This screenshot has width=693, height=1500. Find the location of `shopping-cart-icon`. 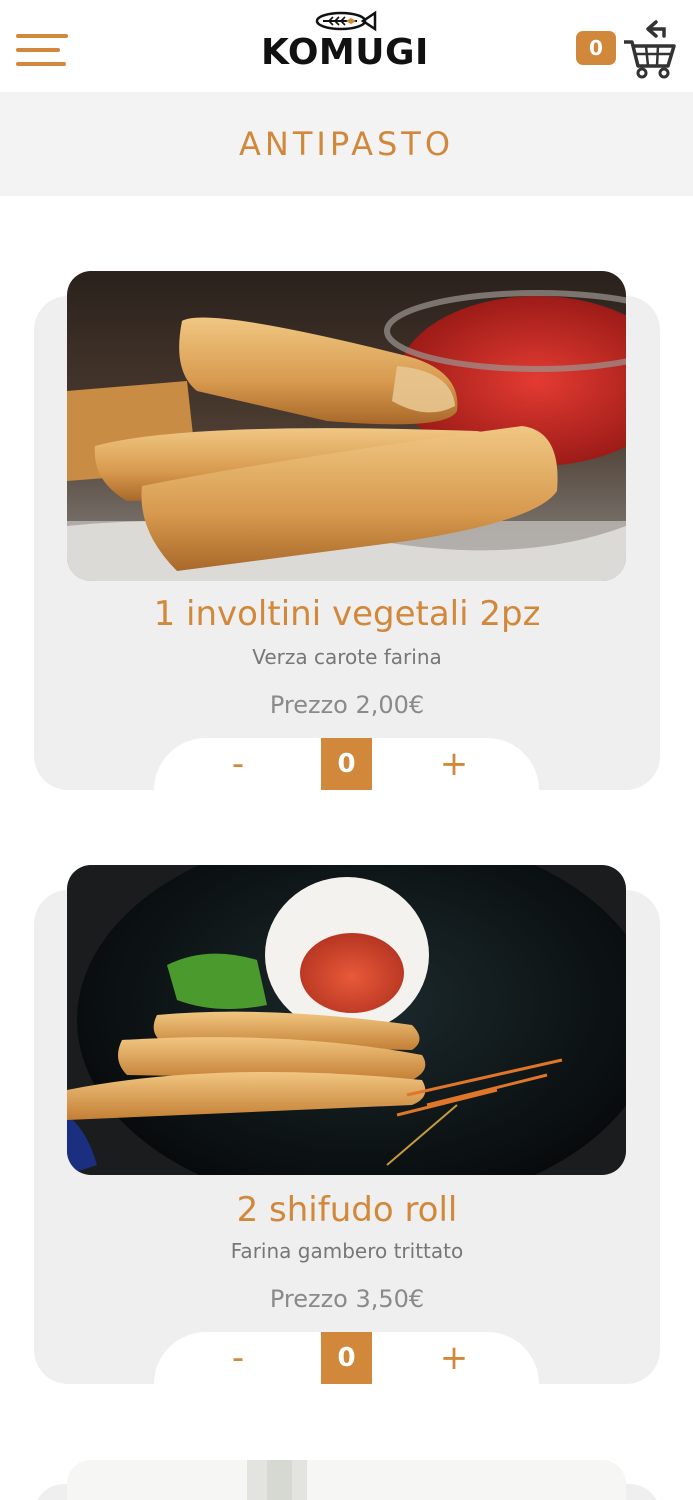

shopping-cart-icon is located at coordinates (650, 49).